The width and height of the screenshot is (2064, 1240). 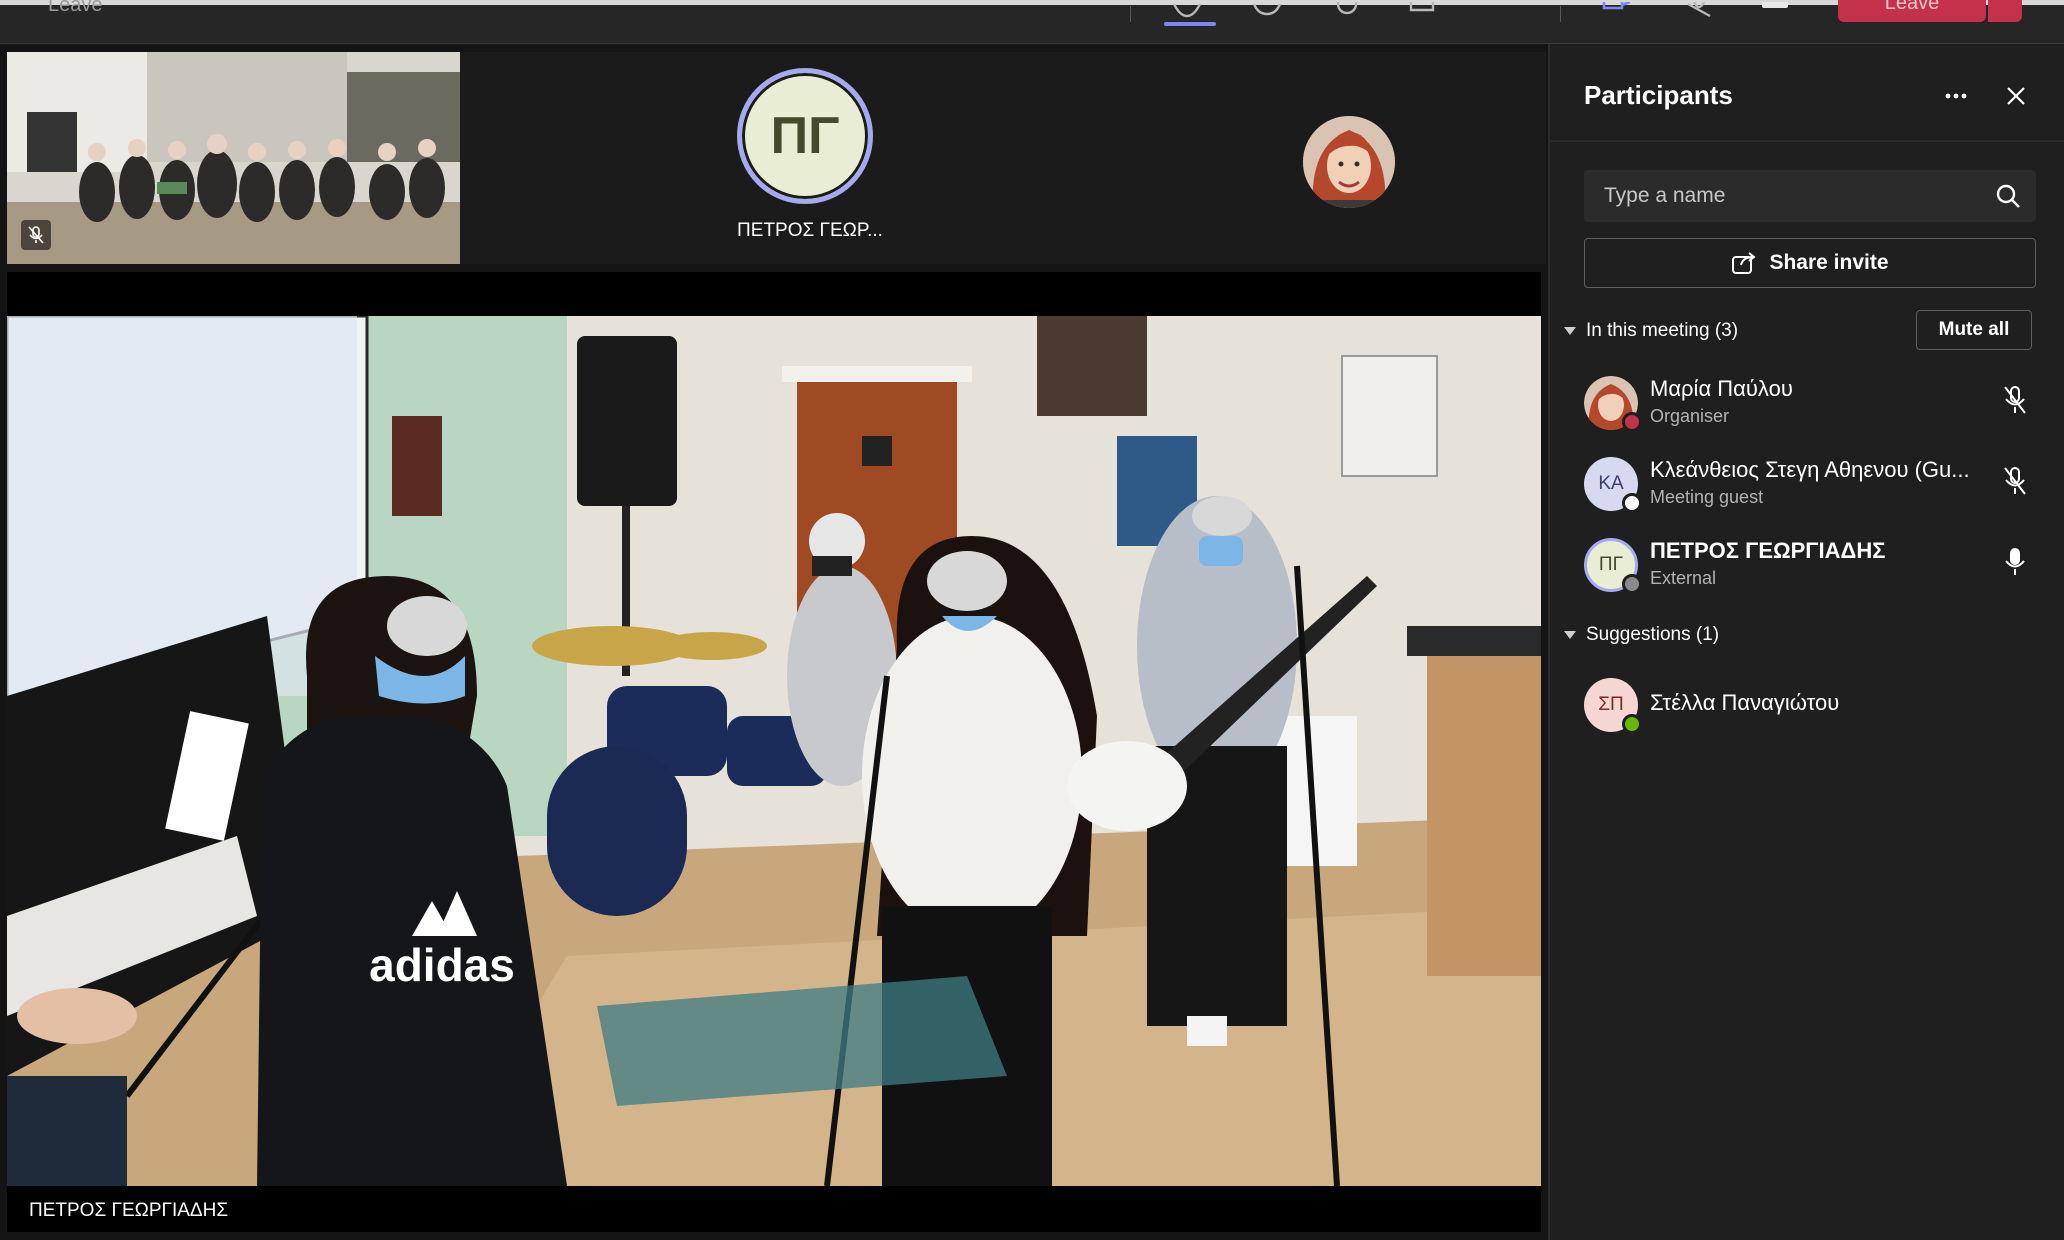 I want to click on close-panel-button, so click(x=2016, y=96).